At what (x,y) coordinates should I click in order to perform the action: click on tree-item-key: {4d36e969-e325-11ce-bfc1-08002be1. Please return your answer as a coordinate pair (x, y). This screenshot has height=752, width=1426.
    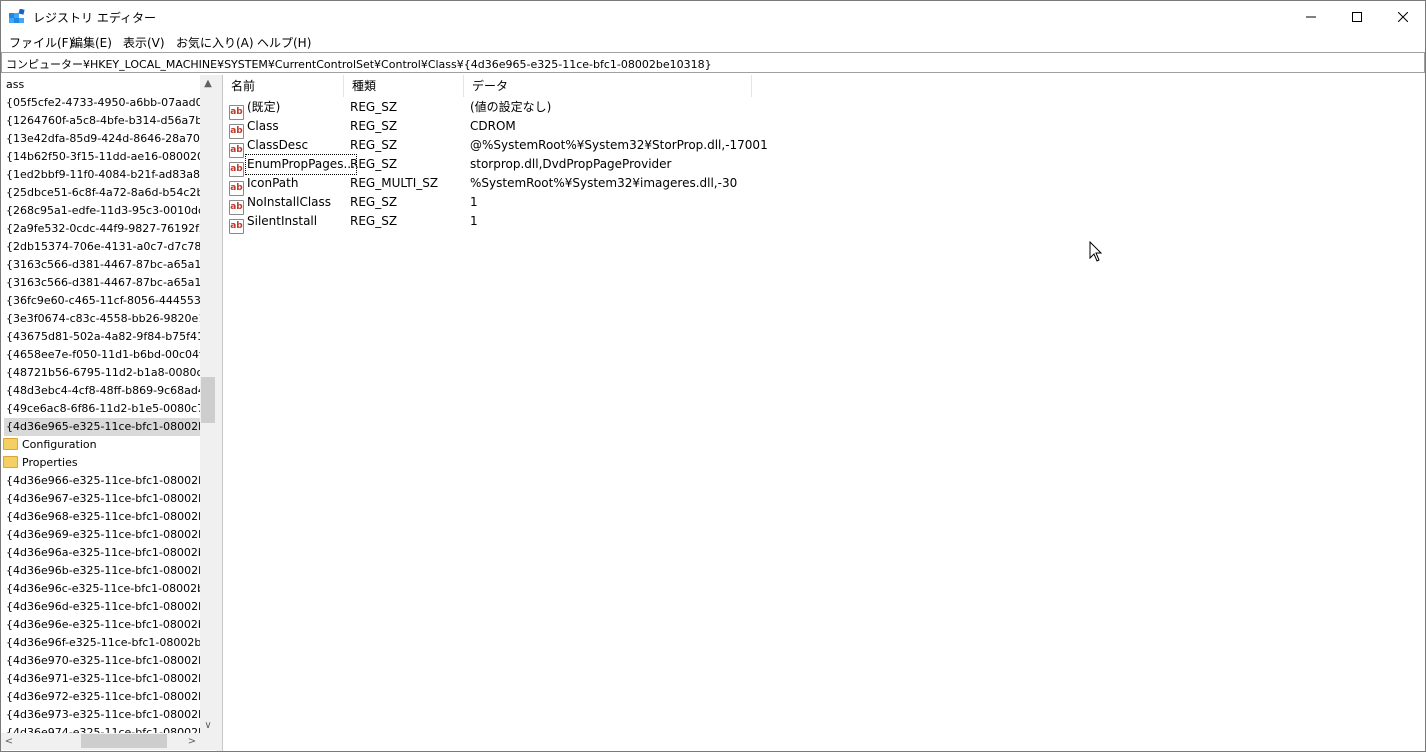
    Looking at the image, I should click on (100, 535).